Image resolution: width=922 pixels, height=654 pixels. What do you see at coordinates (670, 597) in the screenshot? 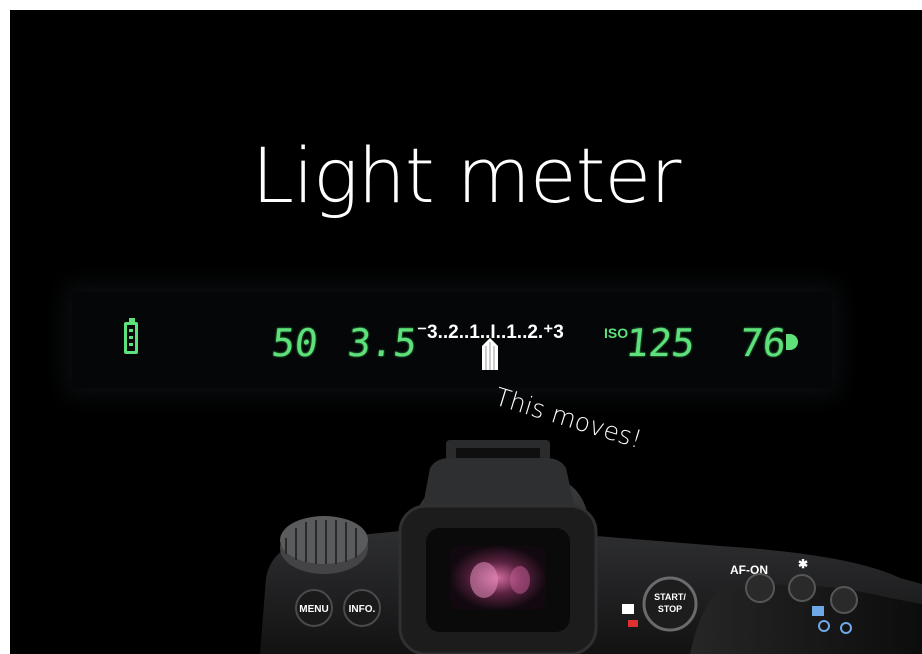
I see `start-stop-label-1: START/` at bounding box center [670, 597].